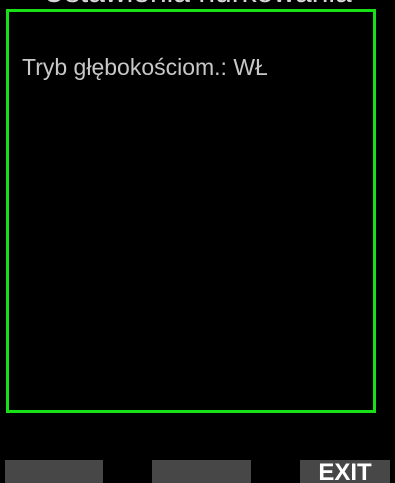 The height and width of the screenshot is (483, 395). What do you see at coordinates (145, 67) in the screenshot?
I see `depth-mode-setting: Tryb głębokościom.: WŁ` at bounding box center [145, 67].